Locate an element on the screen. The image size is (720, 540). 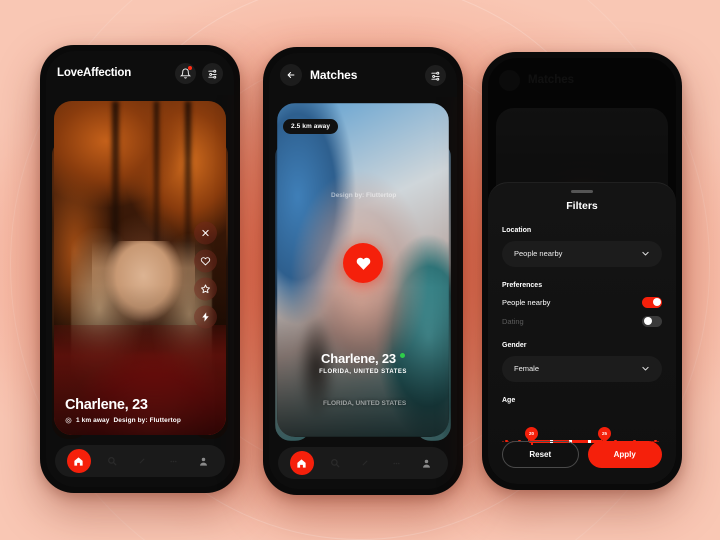
super-like-button is located at coordinates (205, 289).